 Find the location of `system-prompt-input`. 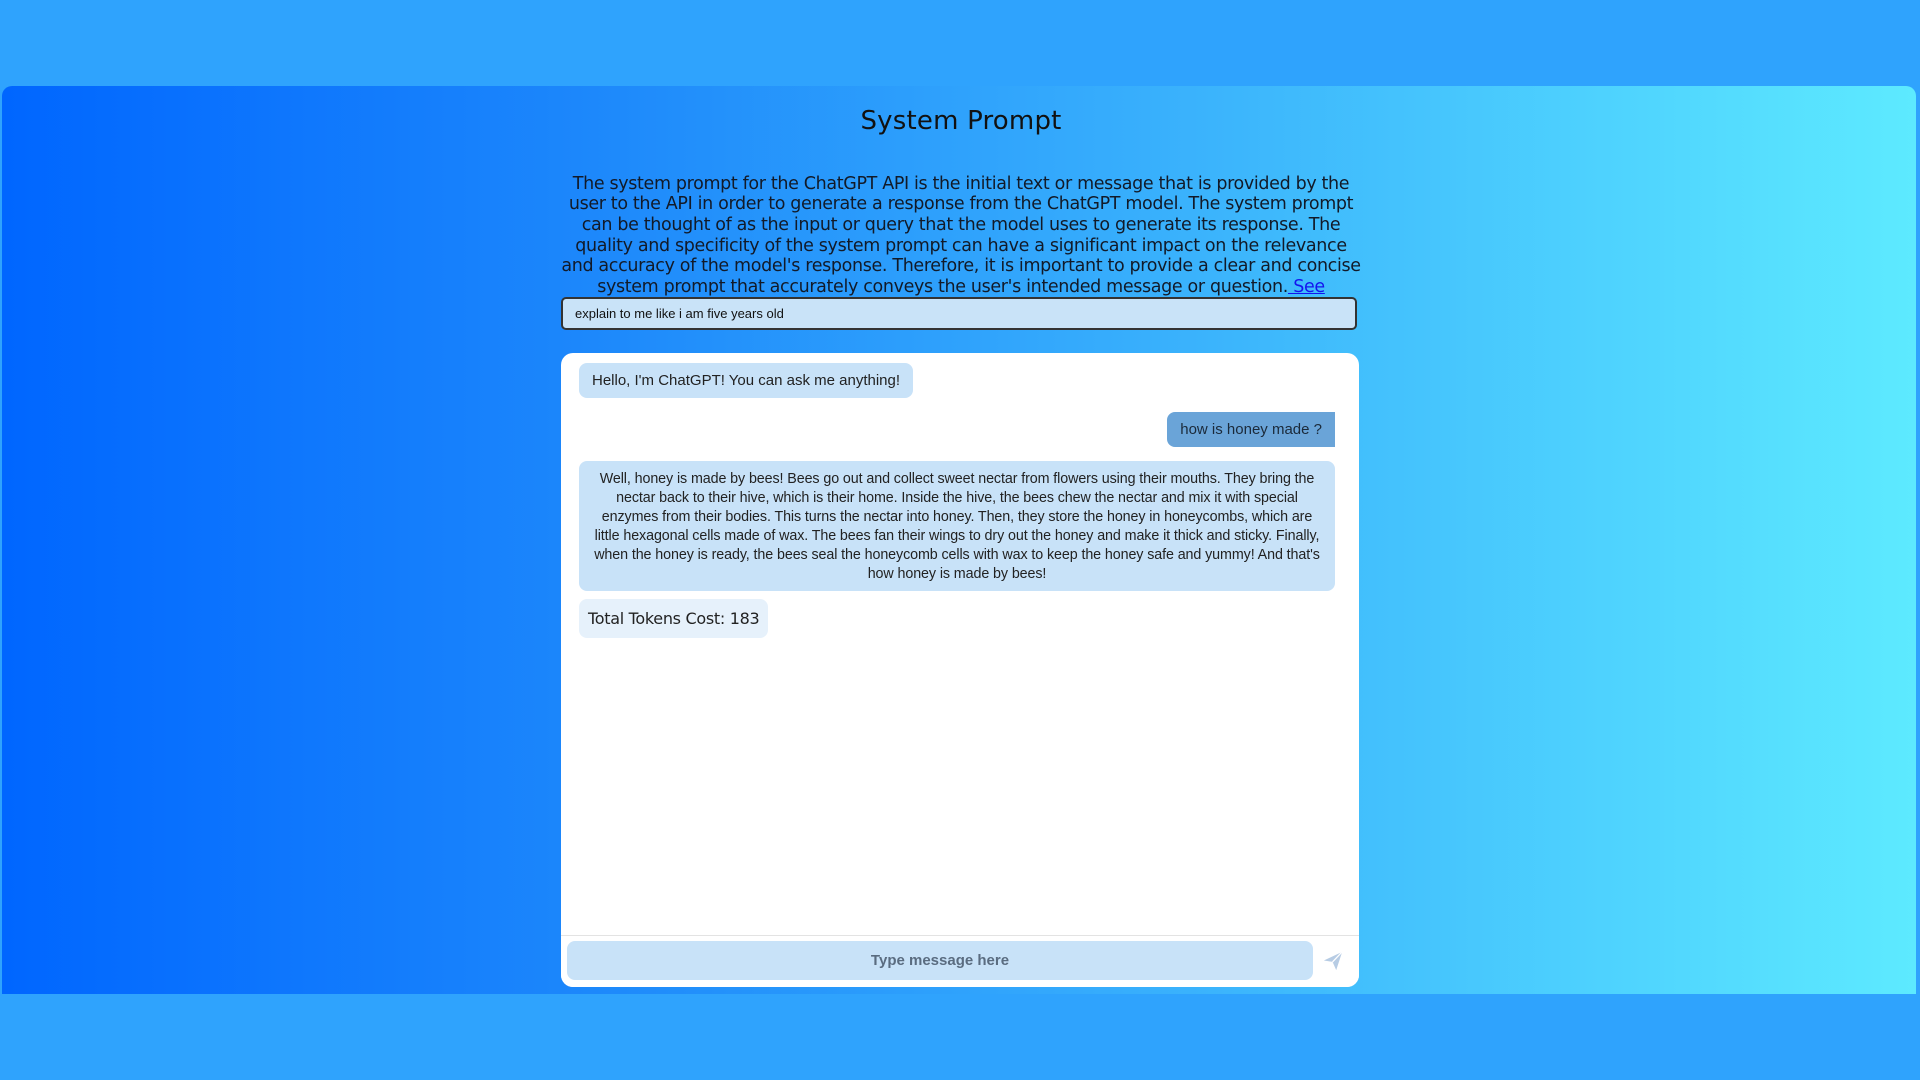

system-prompt-input is located at coordinates (959, 313).